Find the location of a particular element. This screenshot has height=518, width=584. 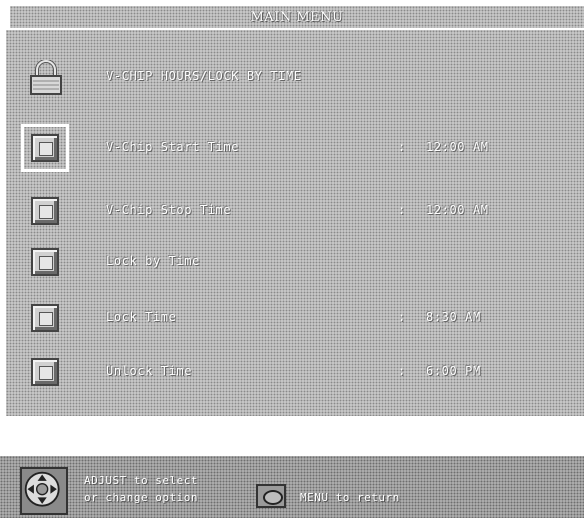

menu-item-label: Lock by Time is located at coordinates (153, 261).